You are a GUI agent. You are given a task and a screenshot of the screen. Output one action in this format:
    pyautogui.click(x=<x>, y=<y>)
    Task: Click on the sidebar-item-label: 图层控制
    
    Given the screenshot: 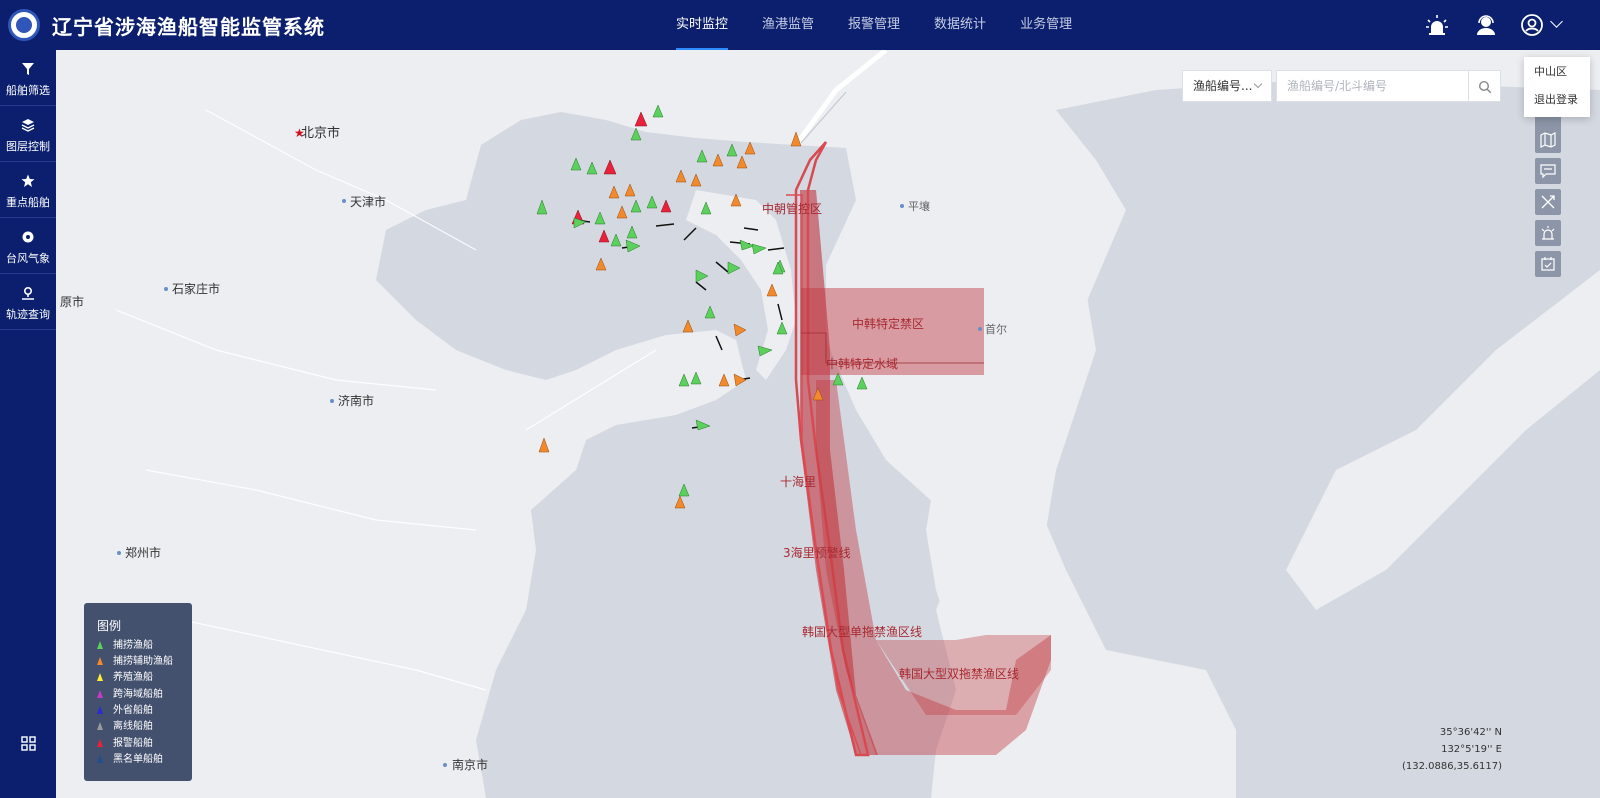 What is the action you would take?
    pyautogui.click(x=28, y=146)
    